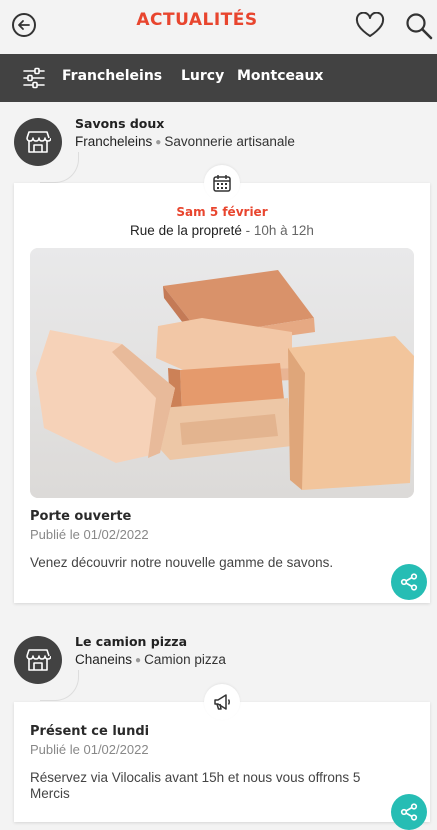 This screenshot has width=437, height=830. I want to click on event-hours: - 10h à 12h, so click(277, 230).